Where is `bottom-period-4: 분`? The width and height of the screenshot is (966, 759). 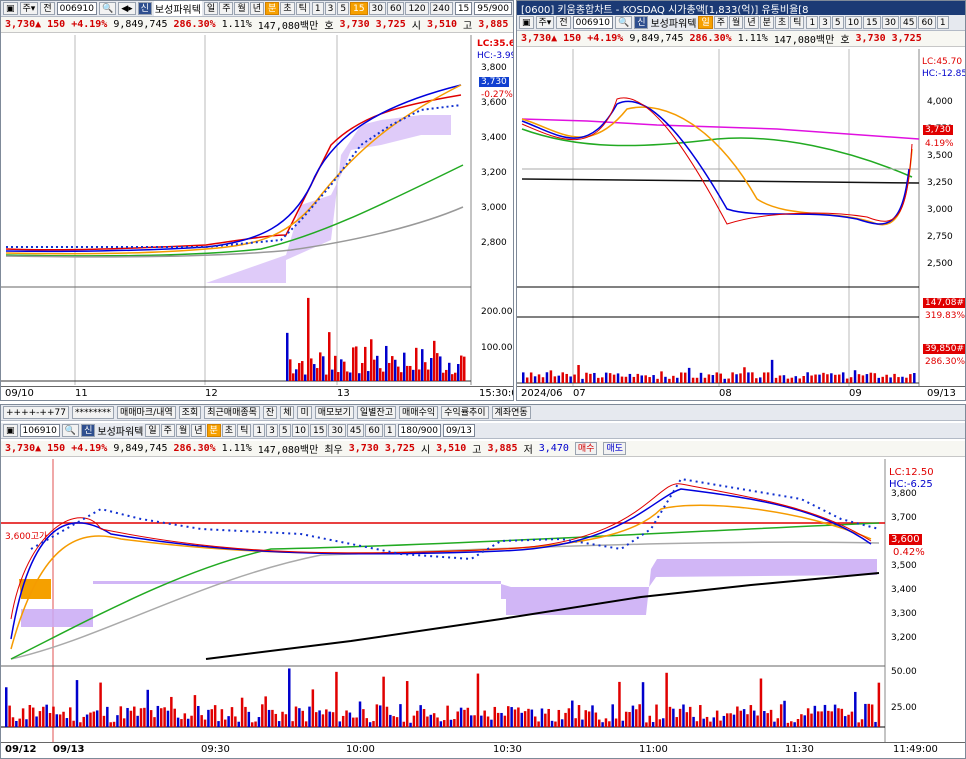 bottom-period-4: 분 is located at coordinates (213, 430).